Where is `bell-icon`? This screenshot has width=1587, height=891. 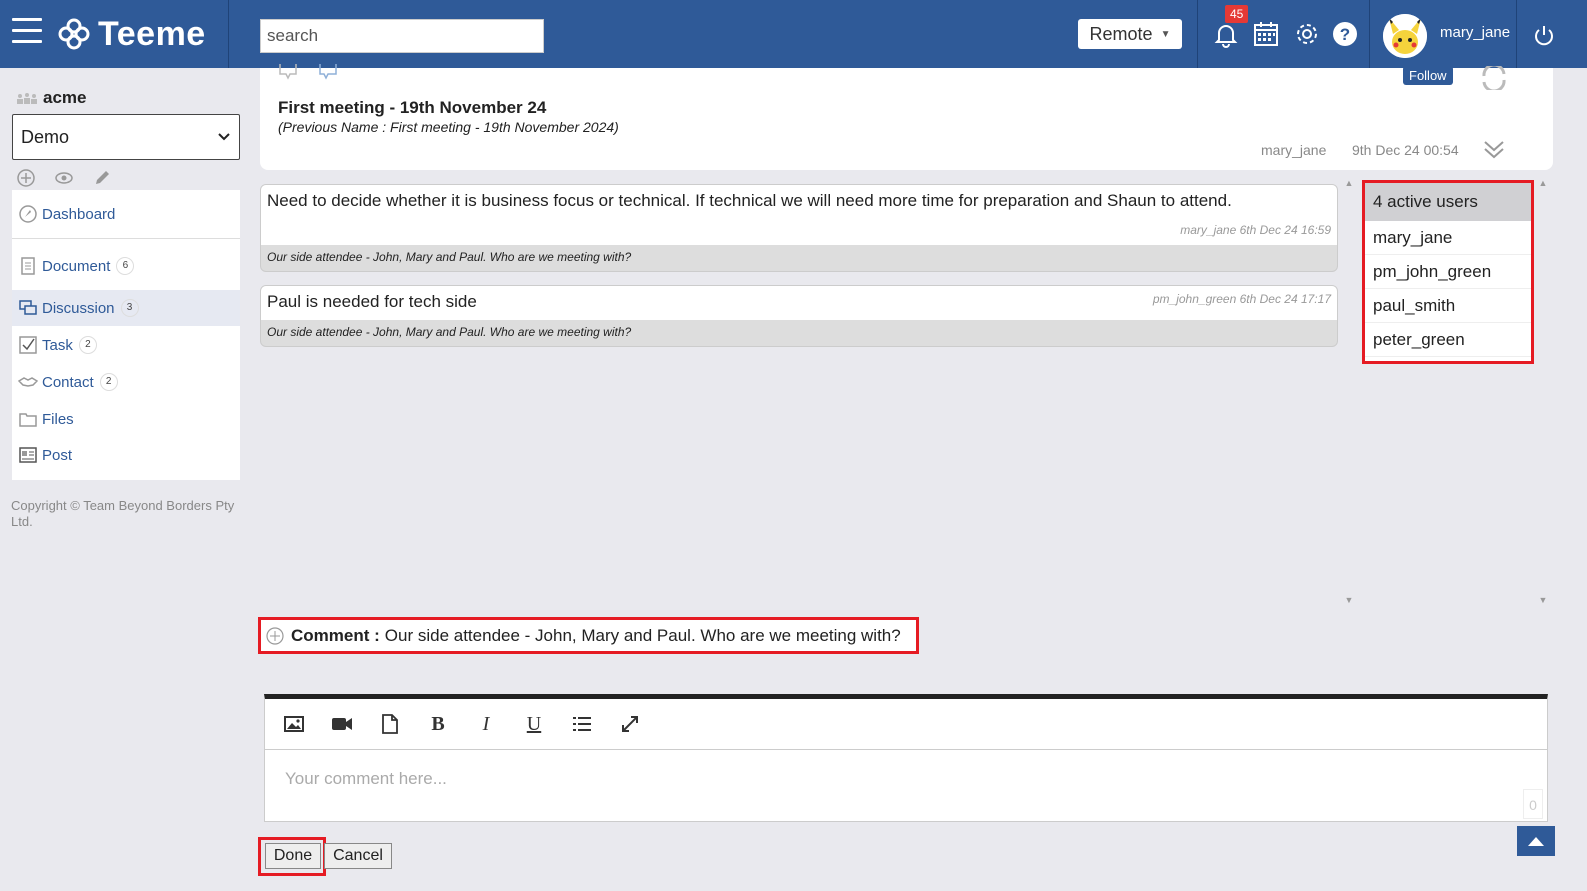
bell-icon is located at coordinates (1226, 34).